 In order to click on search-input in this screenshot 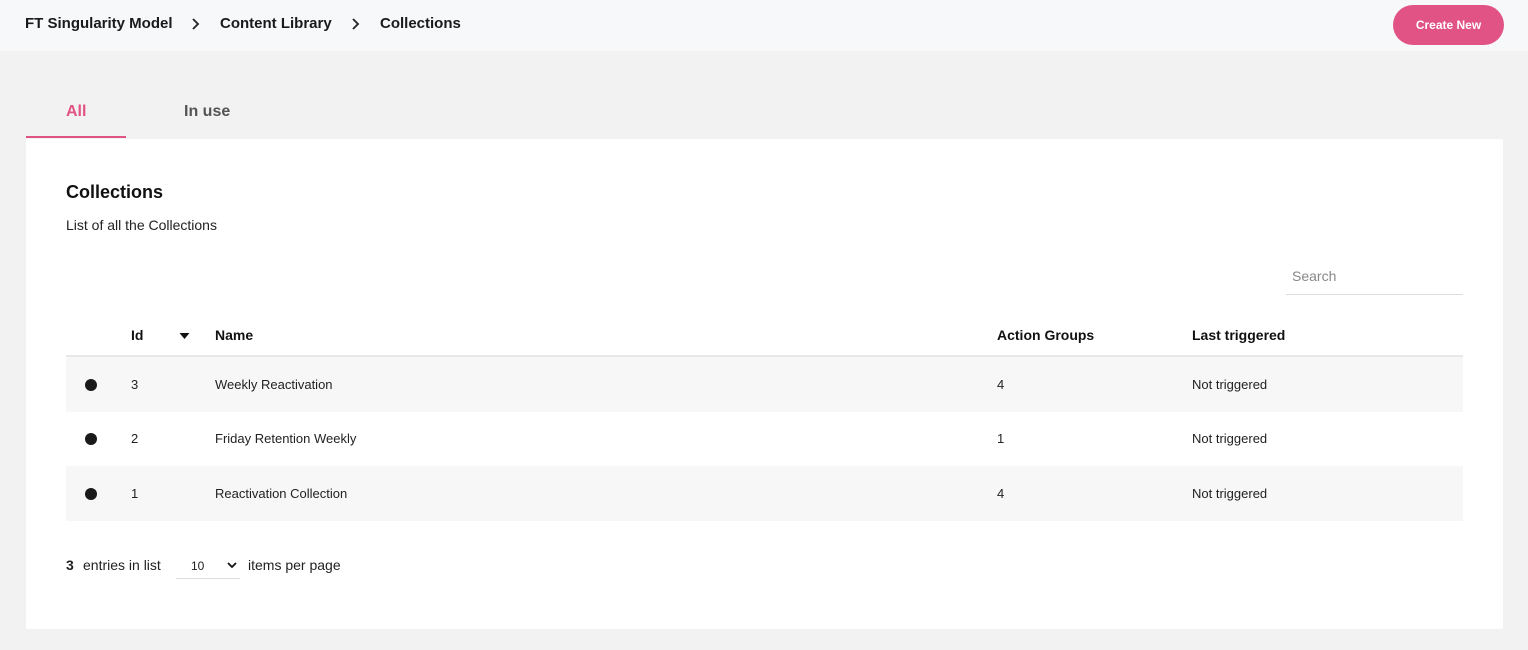, I will do `click(1374, 276)`.